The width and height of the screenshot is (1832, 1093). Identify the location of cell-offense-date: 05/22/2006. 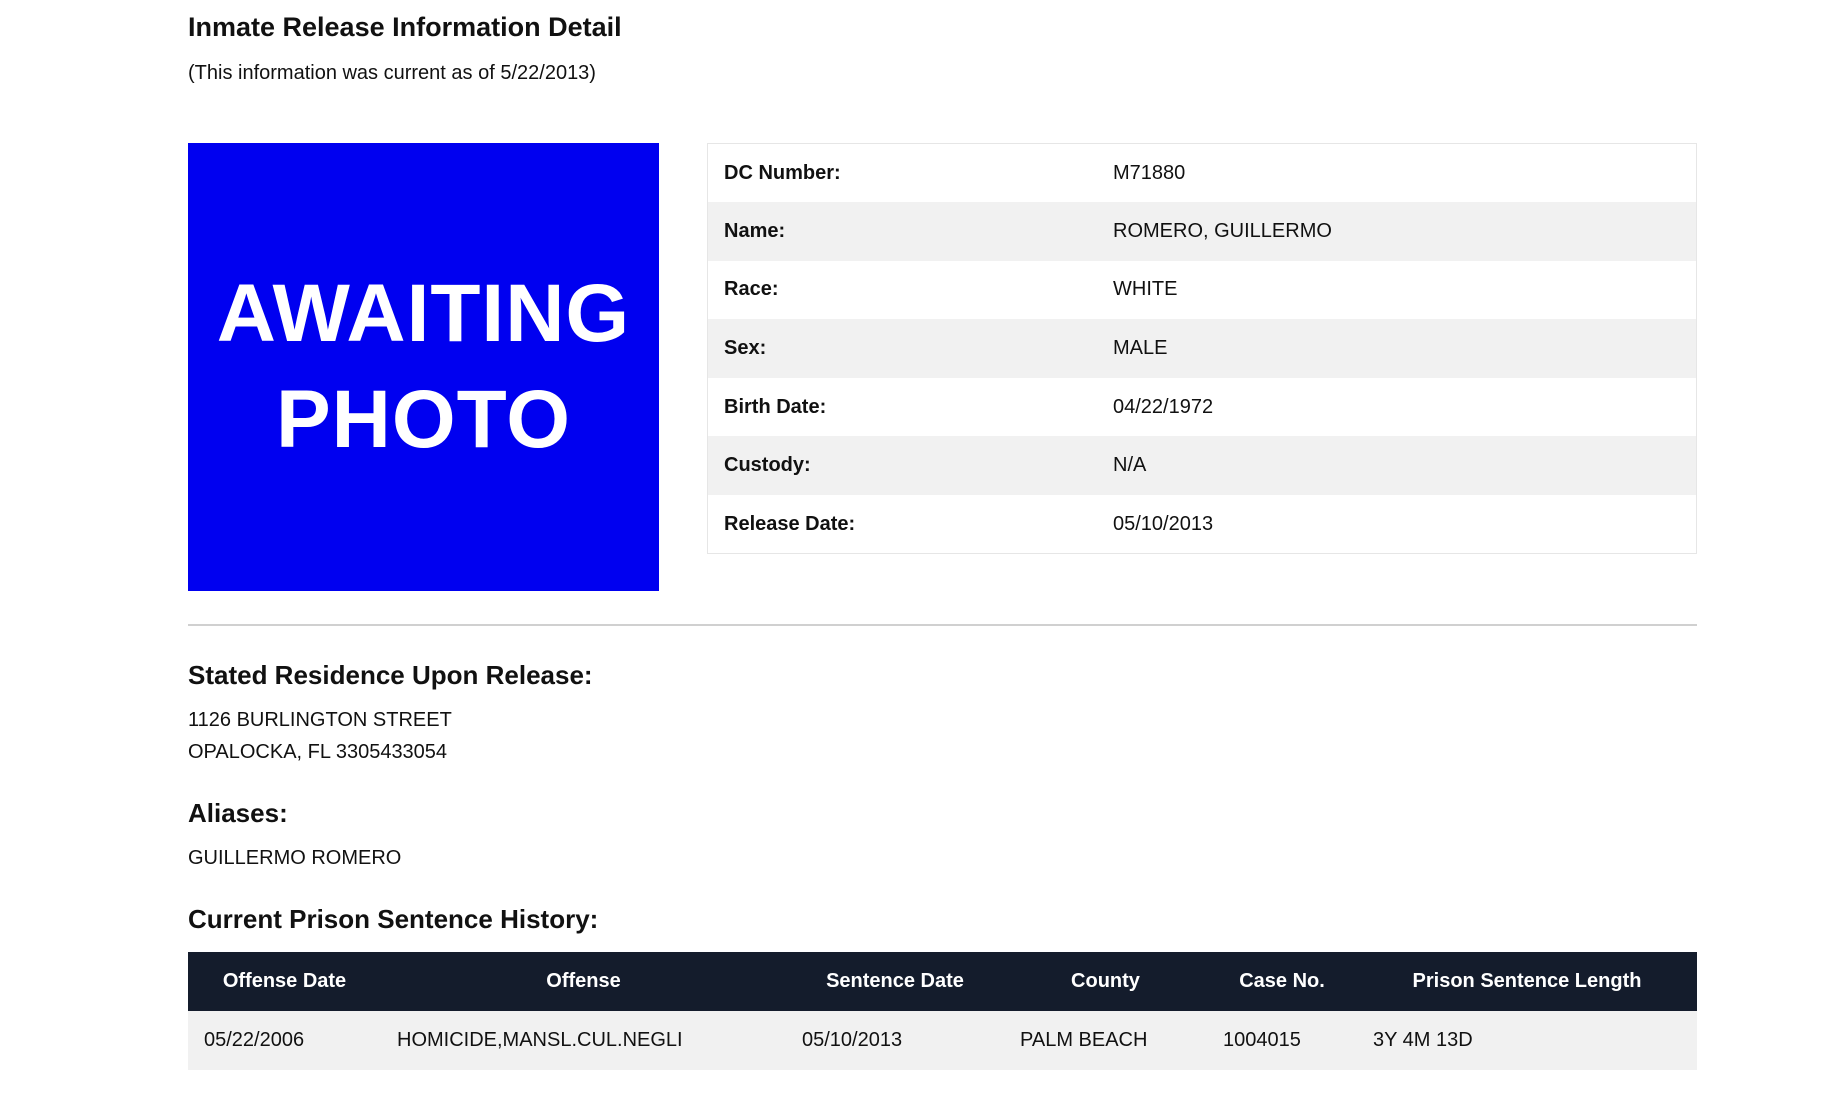
(254, 1040).